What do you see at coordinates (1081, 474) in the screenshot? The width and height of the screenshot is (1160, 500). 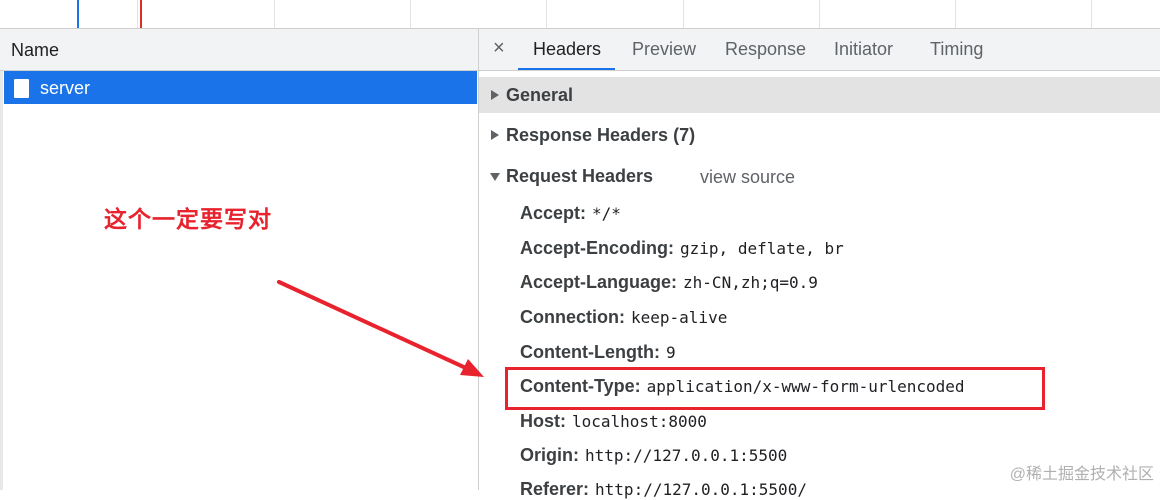 I see `watermark: @稀土掘金技术社区` at bounding box center [1081, 474].